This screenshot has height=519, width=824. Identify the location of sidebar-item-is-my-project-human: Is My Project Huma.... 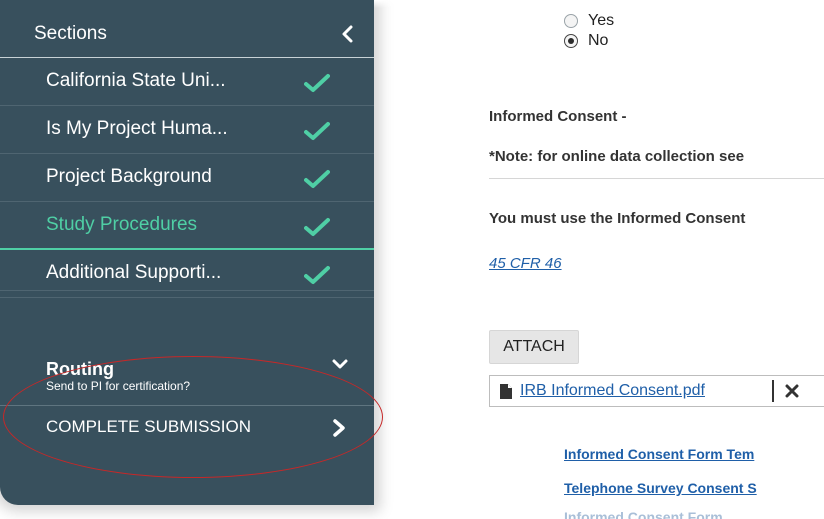
(187, 130).